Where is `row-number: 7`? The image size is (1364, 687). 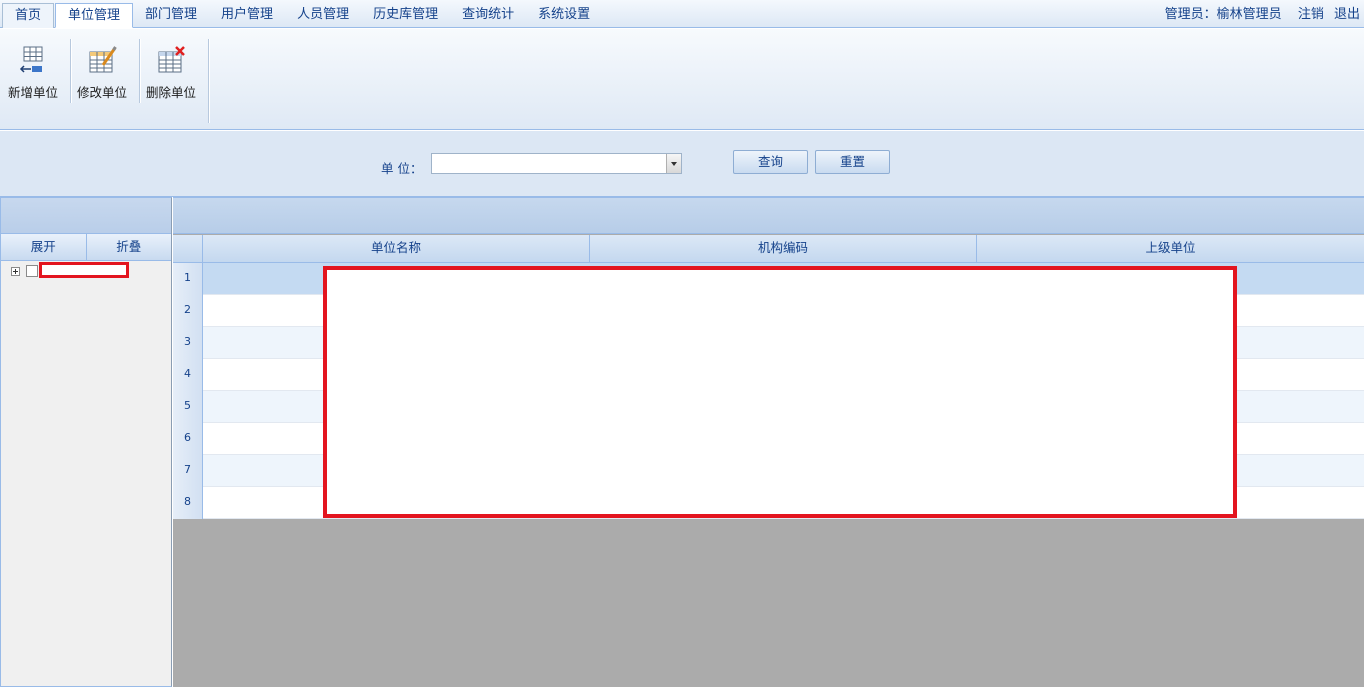
row-number: 7 is located at coordinates (188, 471).